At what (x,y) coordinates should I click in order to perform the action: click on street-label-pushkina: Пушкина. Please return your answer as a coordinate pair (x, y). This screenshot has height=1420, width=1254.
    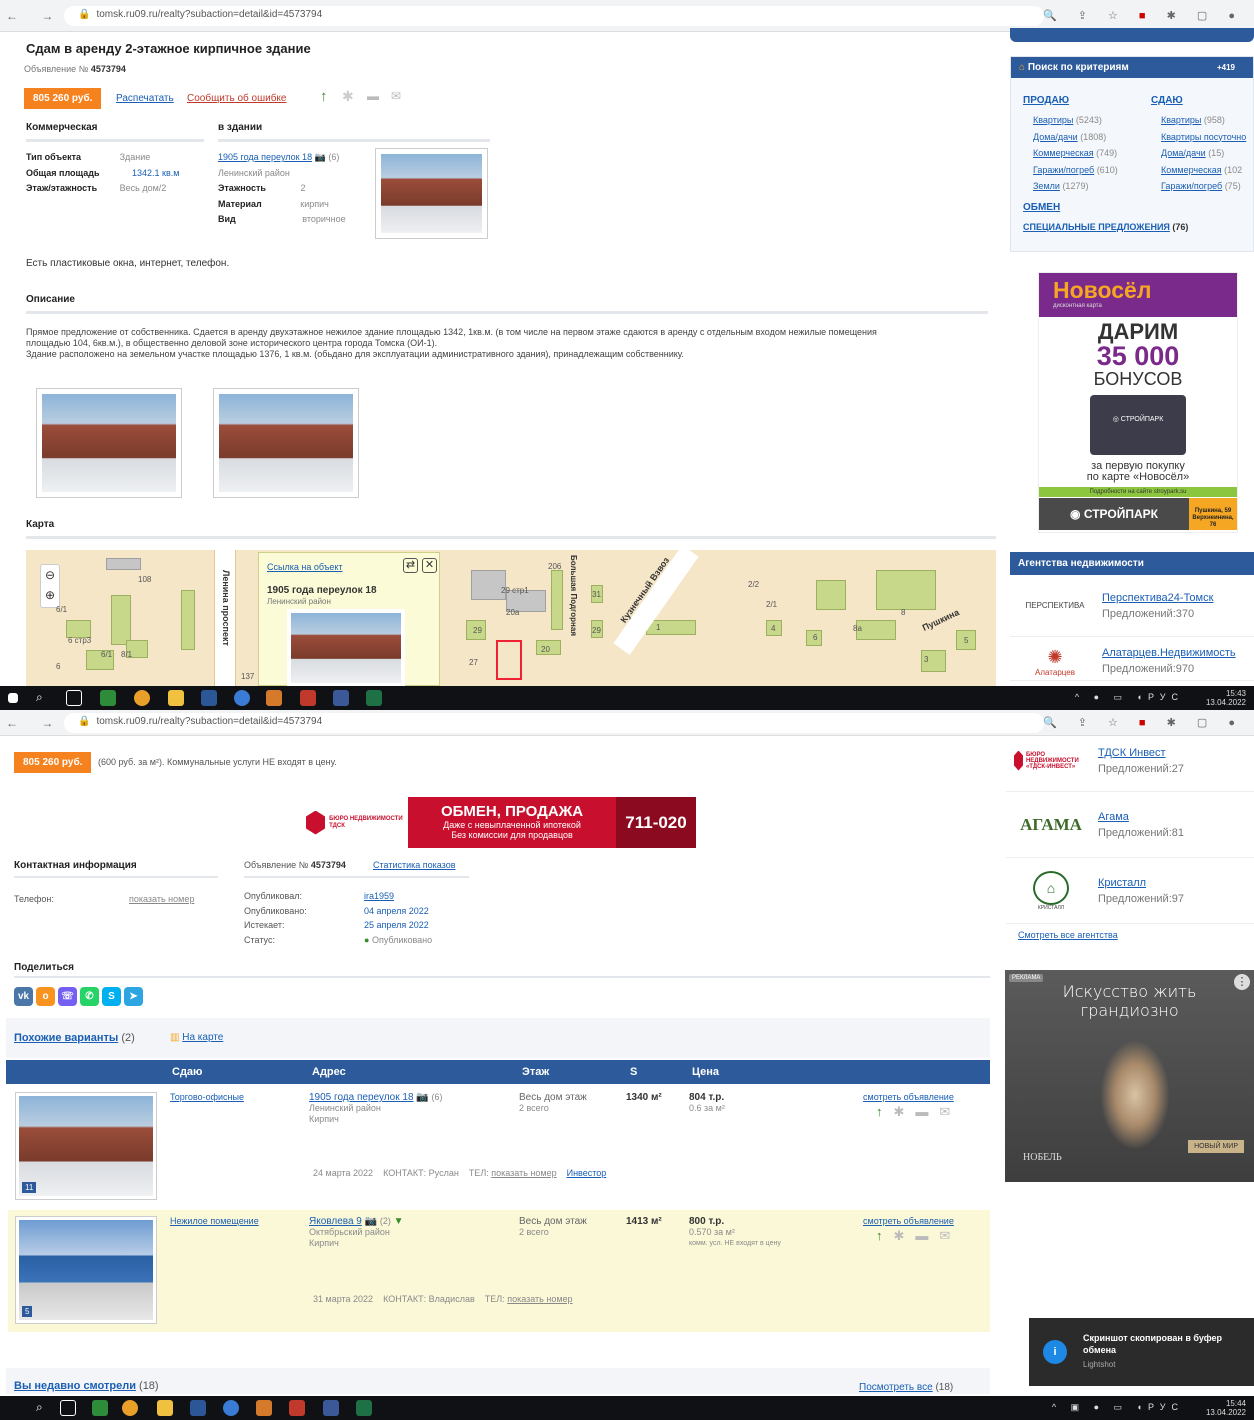
    Looking at the image, I should click on (940, 620).